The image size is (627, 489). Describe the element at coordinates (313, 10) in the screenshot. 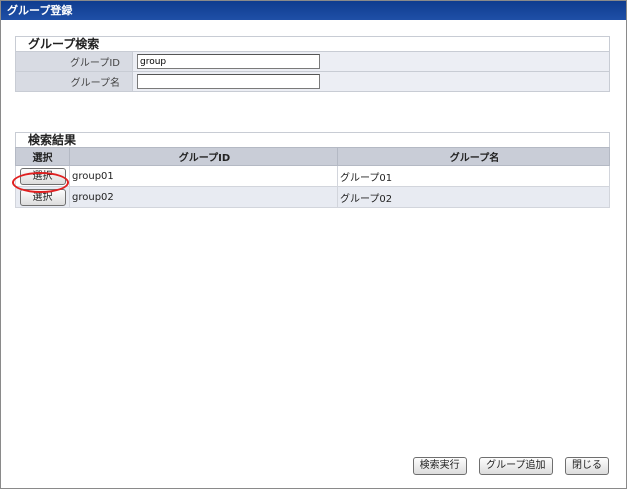

I see `window-title: グループ登録` at that location.